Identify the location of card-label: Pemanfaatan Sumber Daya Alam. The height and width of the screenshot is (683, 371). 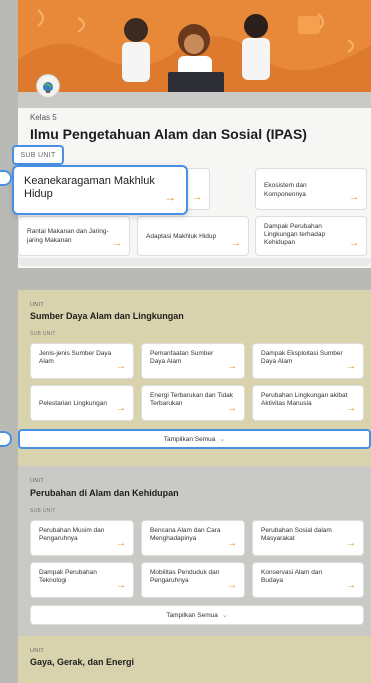
(182, 357).